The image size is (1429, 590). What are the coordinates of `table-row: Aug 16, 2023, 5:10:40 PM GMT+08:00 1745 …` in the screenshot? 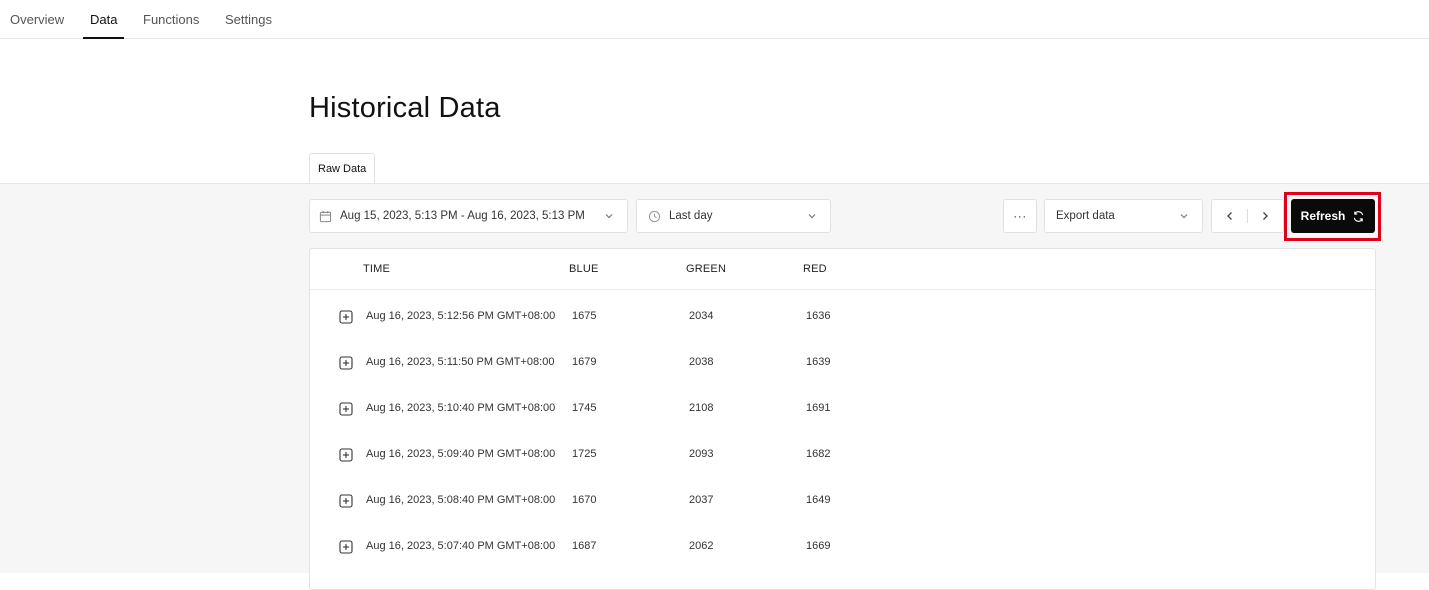 It's located at (842, 409).